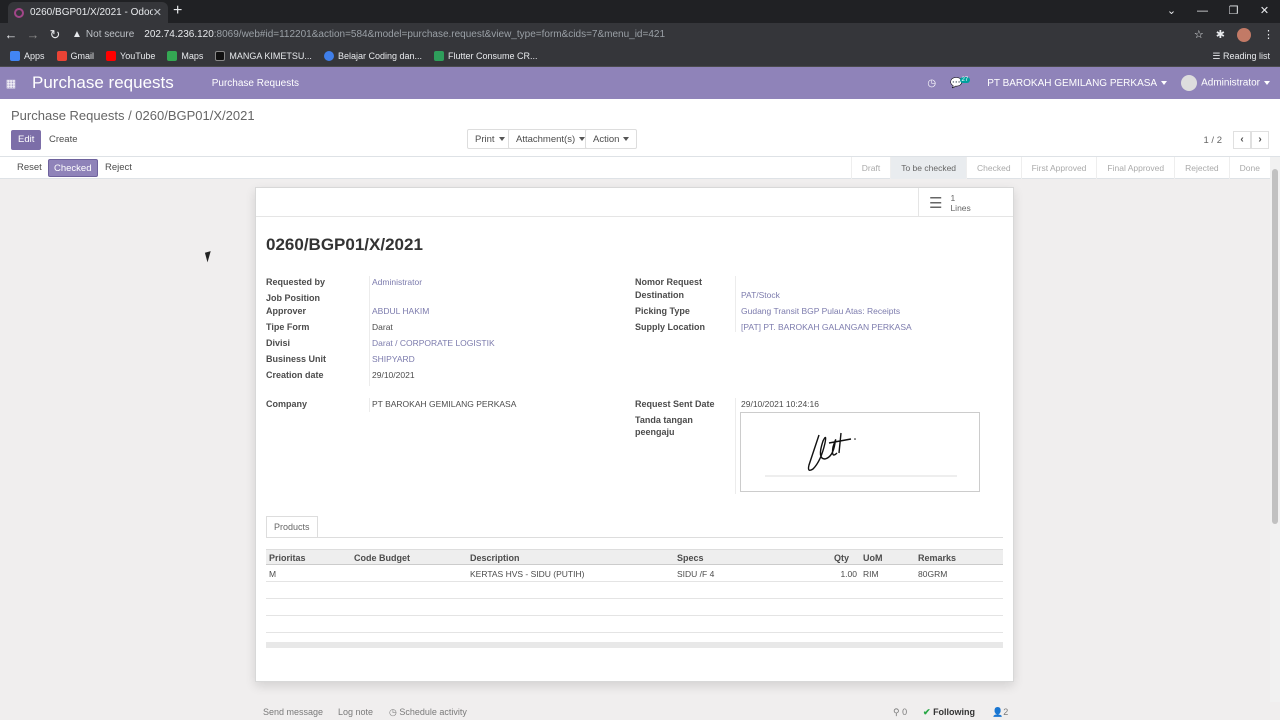 This screenshot has height=720, width=1280. Describe the element at coordinates (27, 56) in the screenshot. I see `bookmark-apps: Apps` at that location.